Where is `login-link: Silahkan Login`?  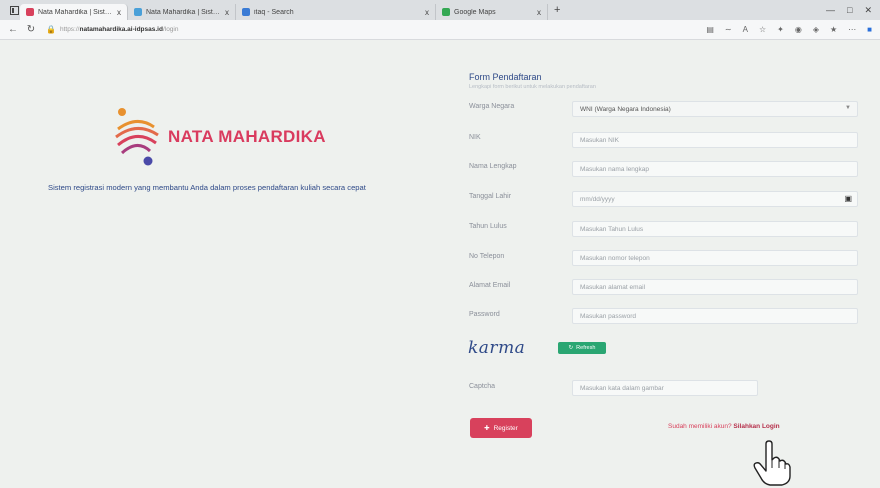
login-link: Silahkan Login is located at coordinates (756, 426).